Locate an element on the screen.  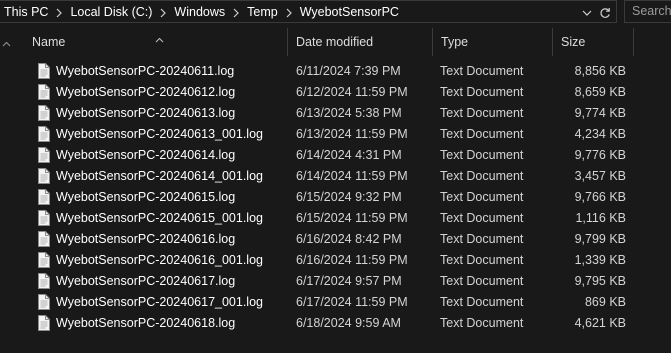
search-placeholder: Search is located at coordinates (651, 11).